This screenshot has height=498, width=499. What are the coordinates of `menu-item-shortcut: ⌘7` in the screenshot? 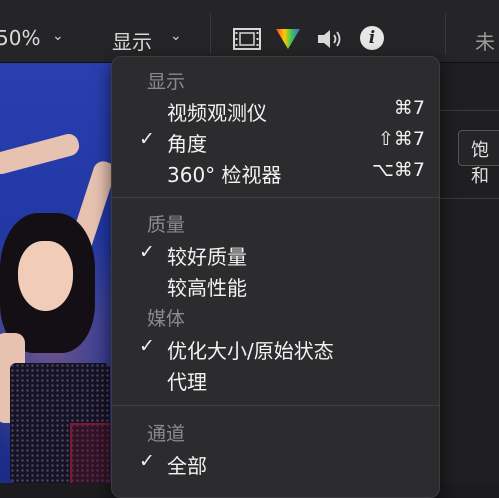 It's located at (409, 108).